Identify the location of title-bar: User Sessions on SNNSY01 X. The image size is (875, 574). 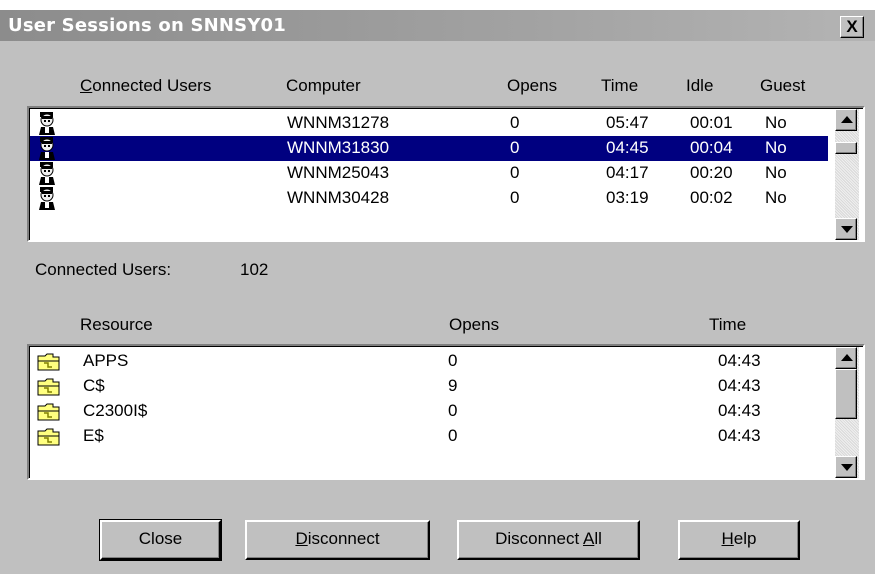
(437, 25).